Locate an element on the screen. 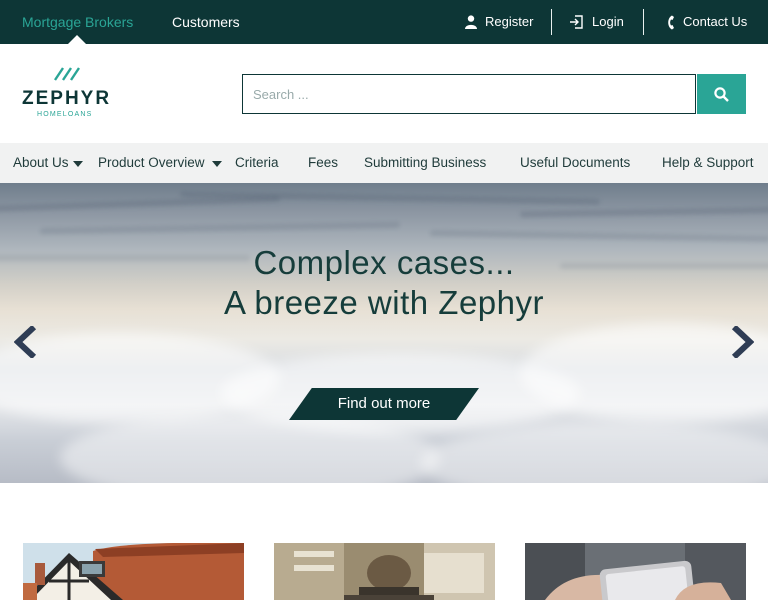 The image size is (768, 600). nav-item-criteria: Criteria is located at coordinates (257, 163).